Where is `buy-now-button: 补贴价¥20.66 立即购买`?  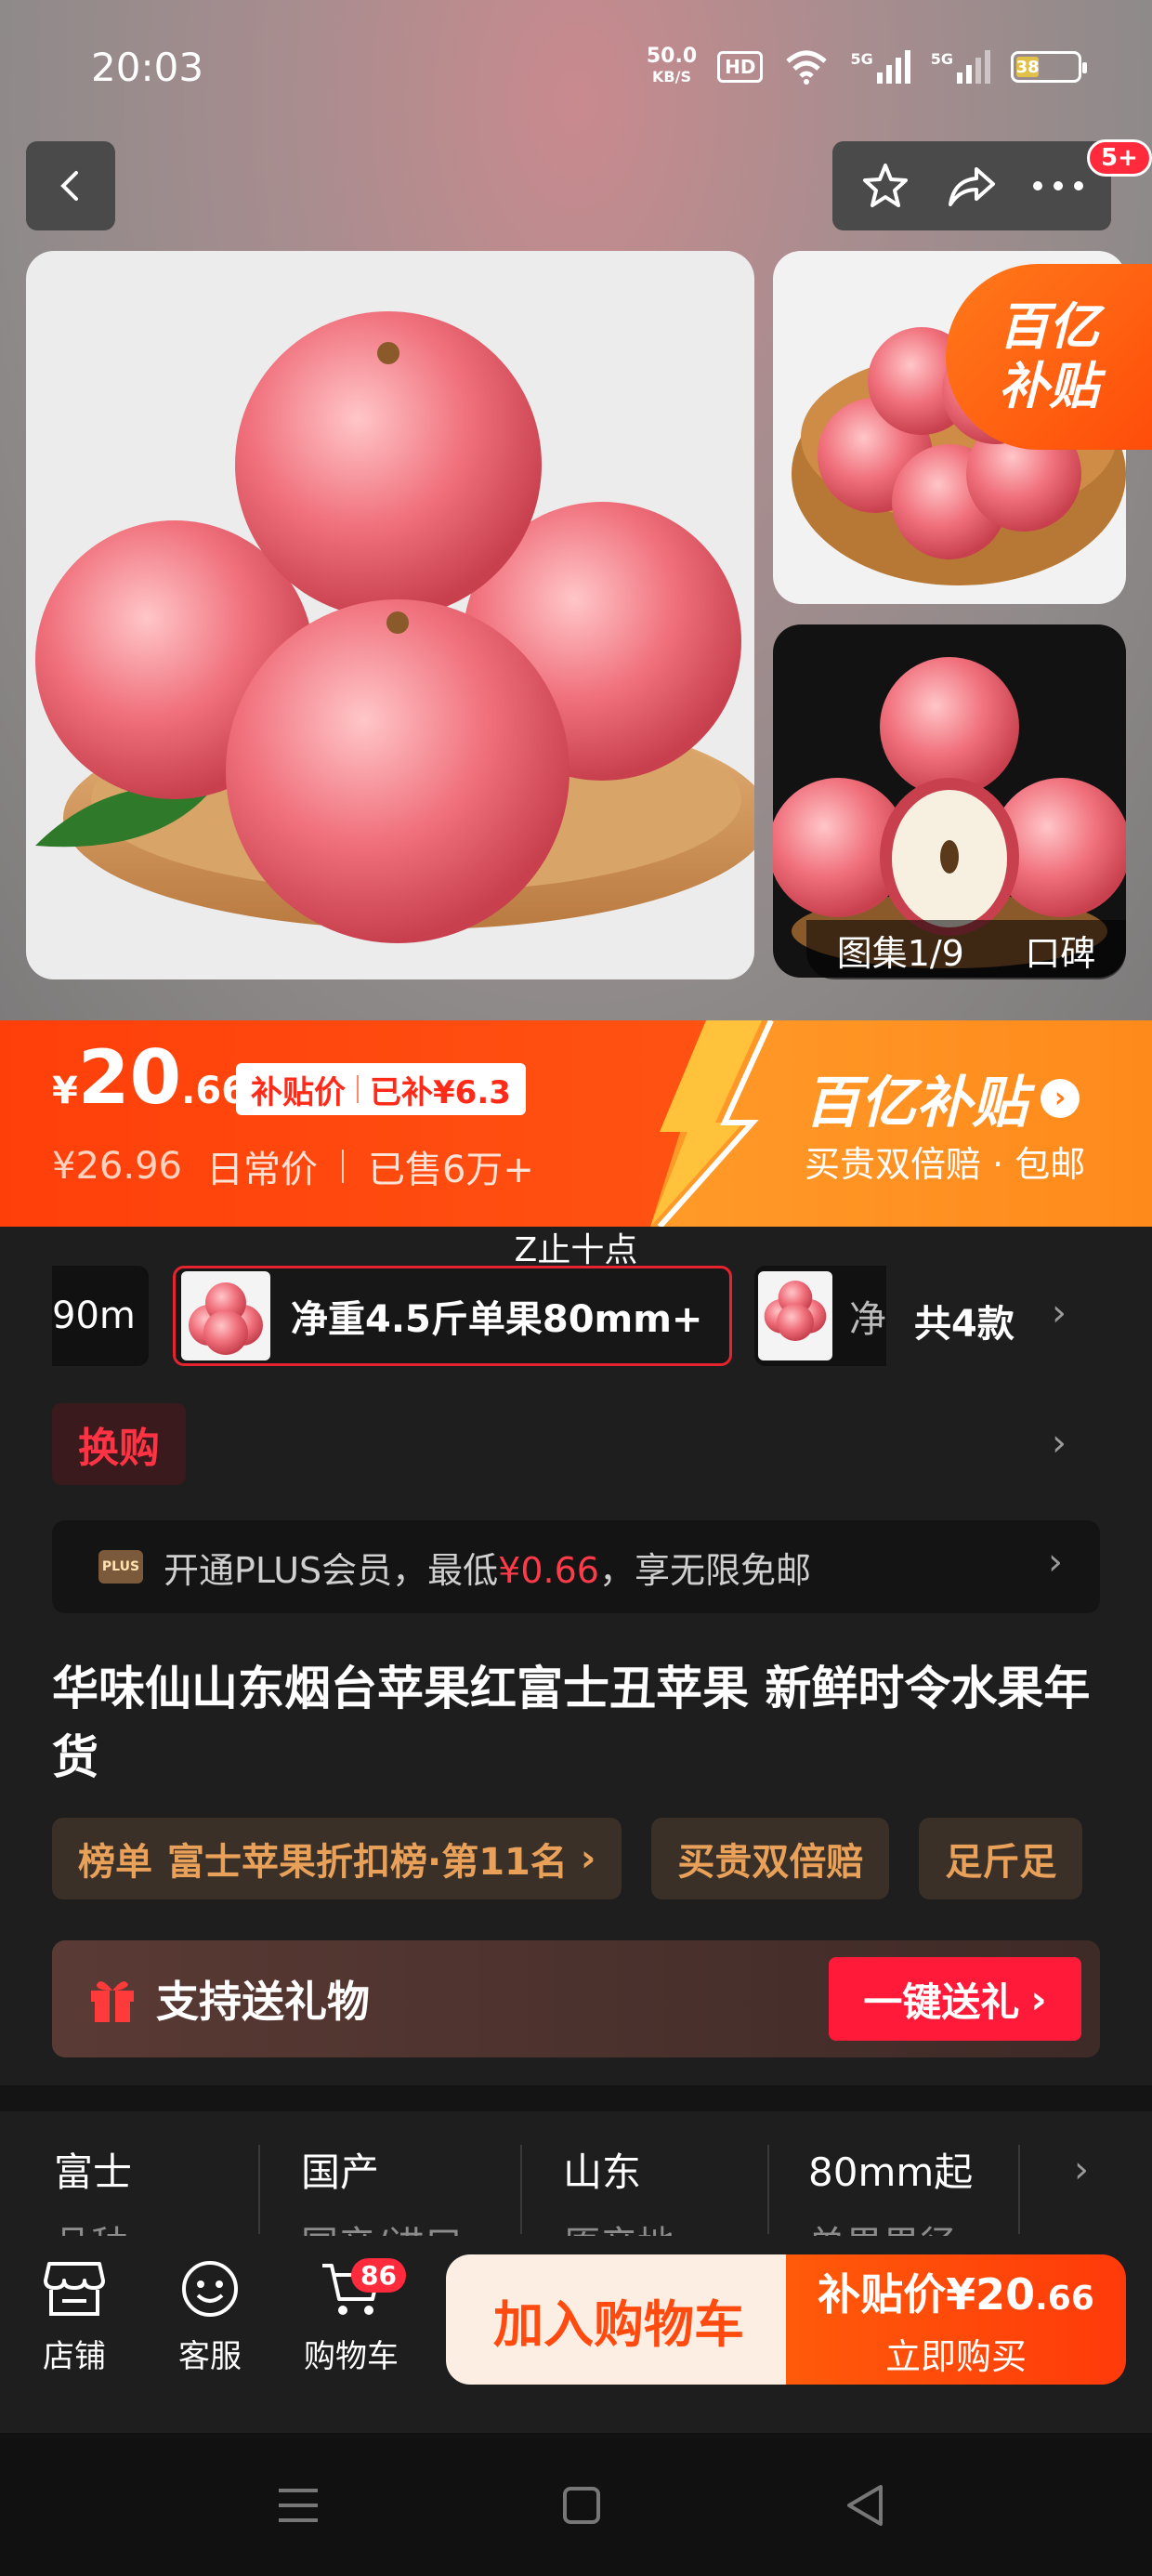 buy-now-button: 补贴价¥20.66 立即购买 is located at coordinates (956, 2319).